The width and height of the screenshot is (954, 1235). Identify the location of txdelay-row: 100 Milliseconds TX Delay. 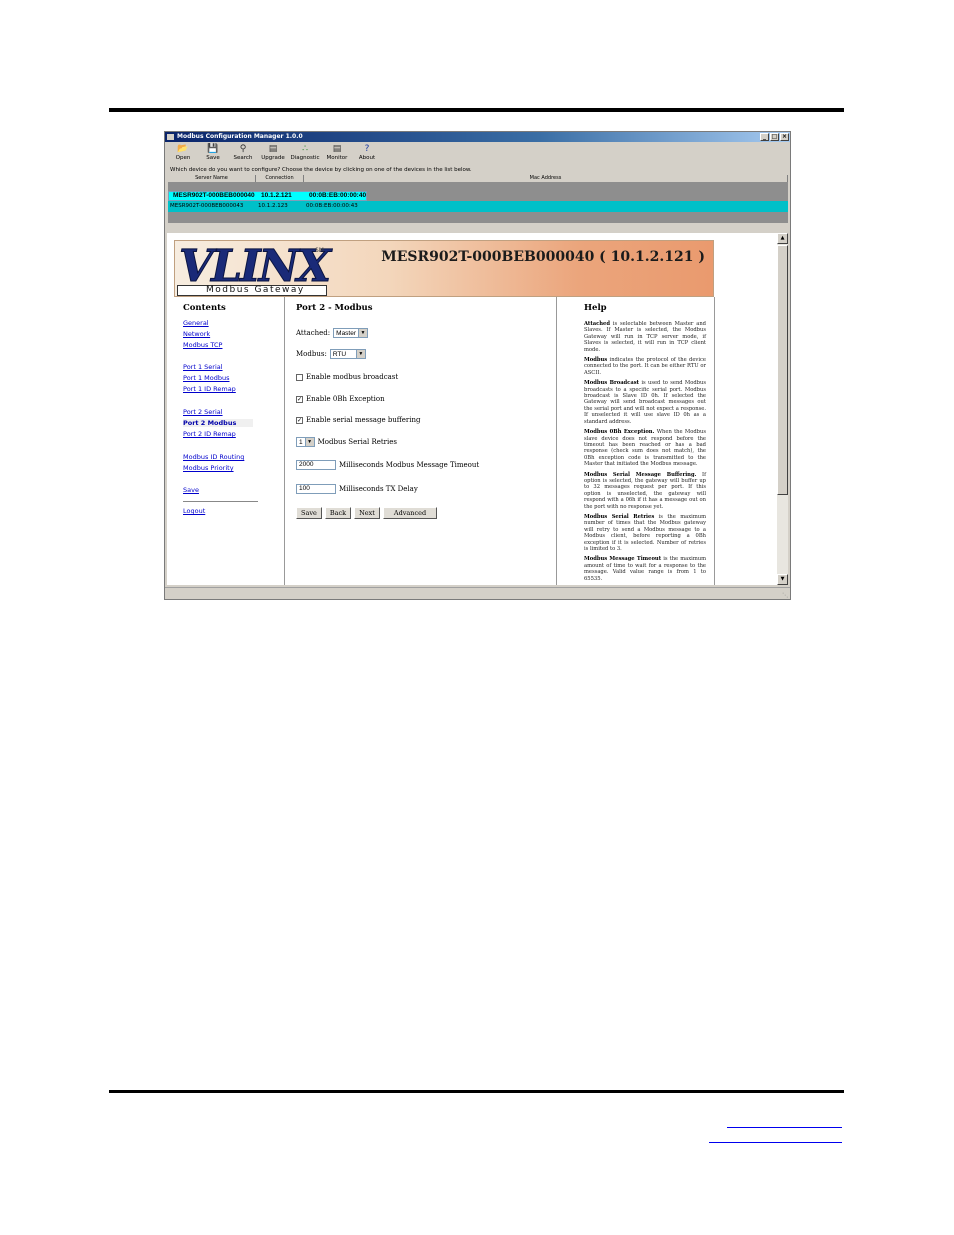
(357, 489).